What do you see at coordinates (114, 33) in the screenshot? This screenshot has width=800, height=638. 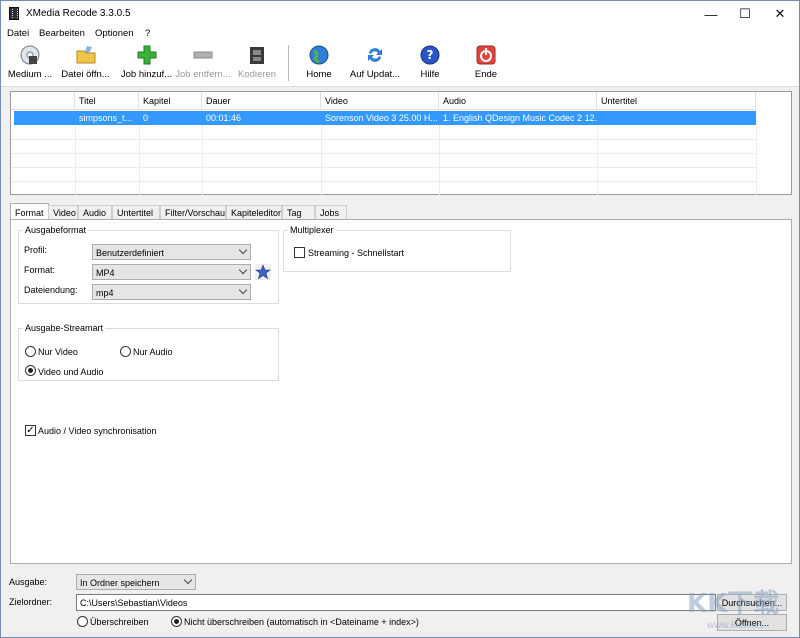 I see `menu-optionen: Optionen` at bounding box center [114, 33].